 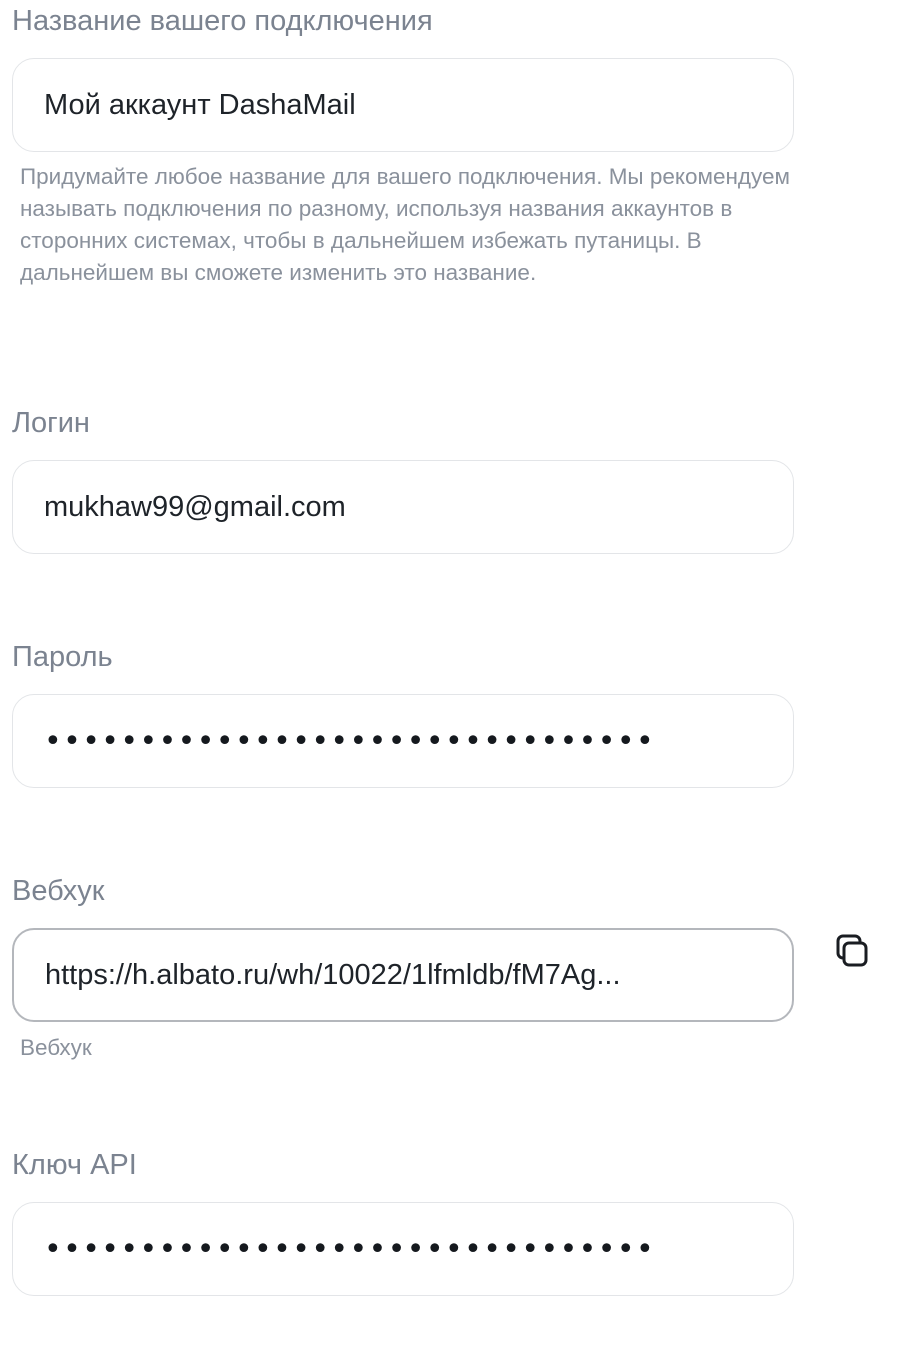 What do you see at coordinates (58, 891) in the screenshot?
I see `webhook-label: Вебхук` at bounding box center [58, 891].